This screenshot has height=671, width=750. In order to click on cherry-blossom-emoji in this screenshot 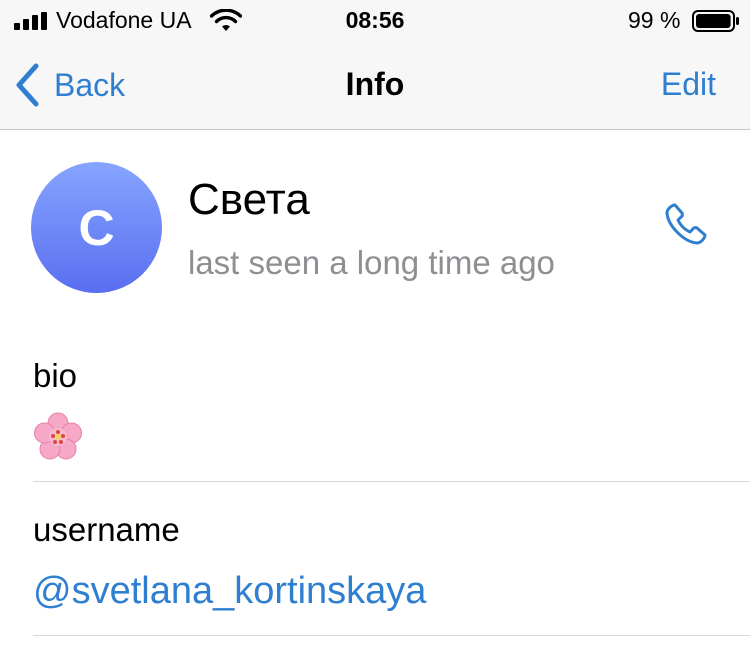, I will do `click(58, 436)`.